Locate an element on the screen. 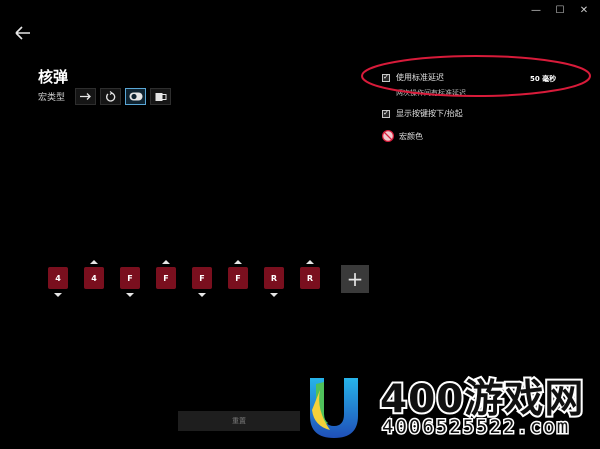 This screenshot has width=600, height=449. use-standard-delay-option: ✓ 使用标准延迟 is located at coordinates (413, 77).